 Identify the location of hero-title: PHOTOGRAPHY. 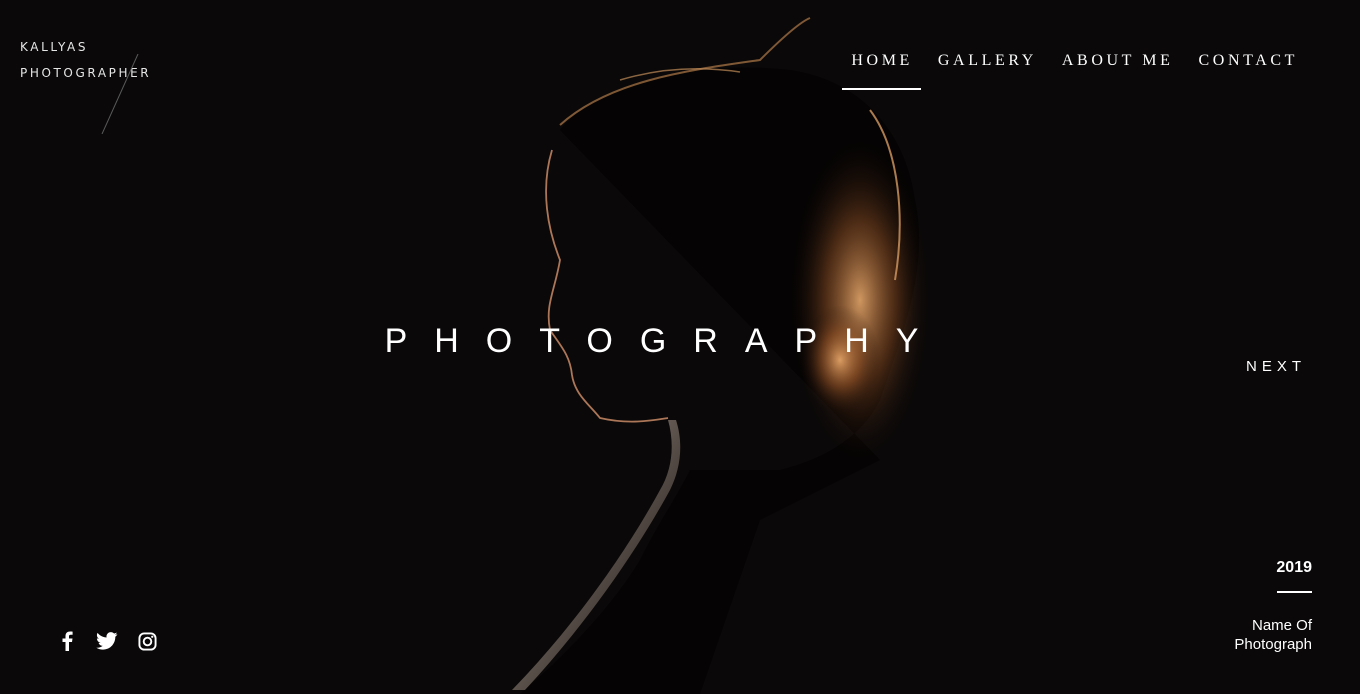
(665, 341).